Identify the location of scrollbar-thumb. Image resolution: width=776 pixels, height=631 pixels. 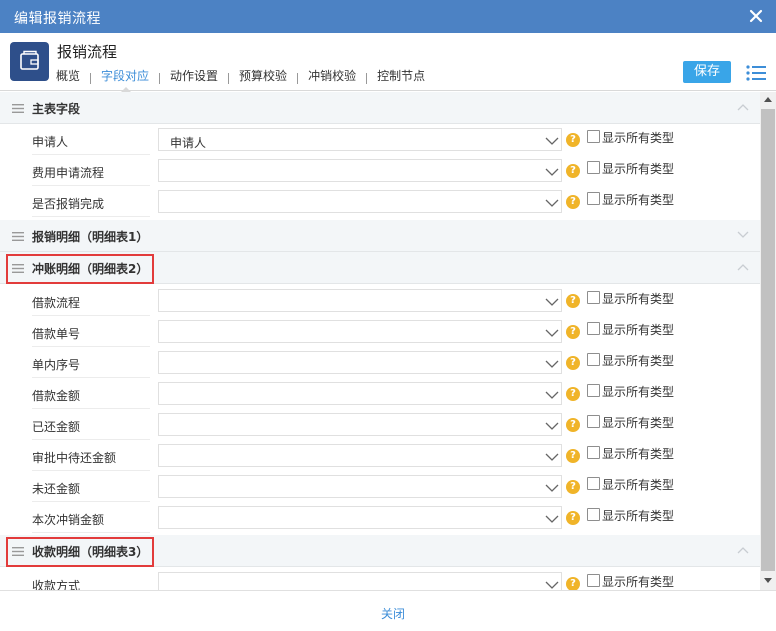
(768, 340).